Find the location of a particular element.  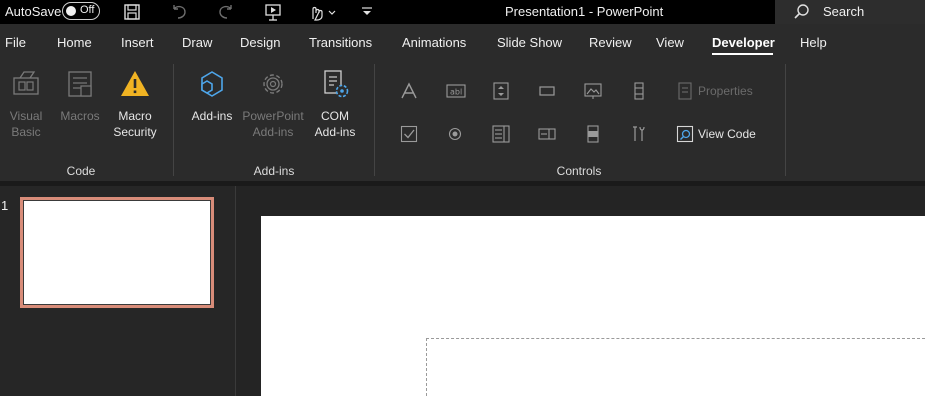

option-button-control-icon is located at coordinates (455, 134).